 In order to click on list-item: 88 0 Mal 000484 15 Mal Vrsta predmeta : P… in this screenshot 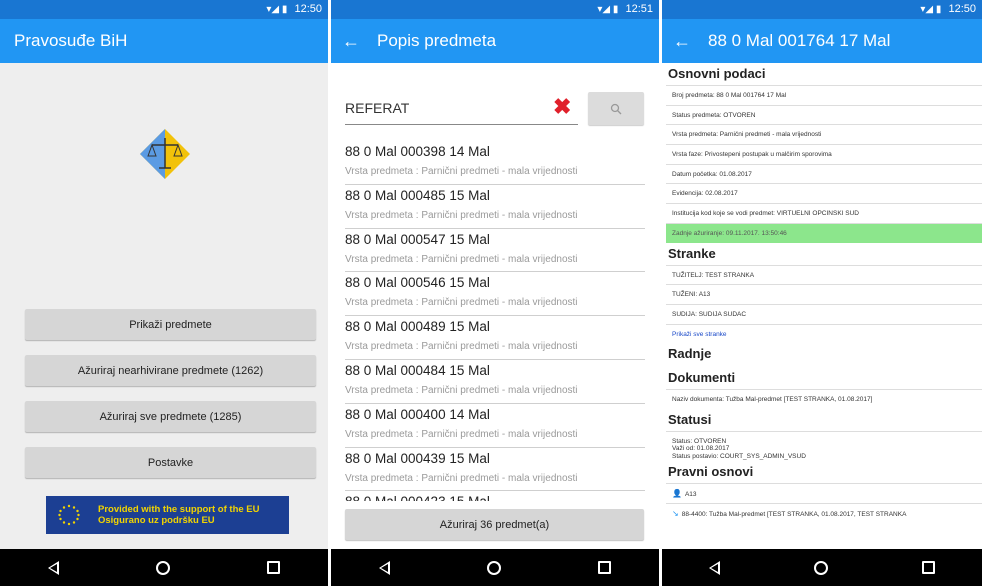, I will do `click(495, 382)`.